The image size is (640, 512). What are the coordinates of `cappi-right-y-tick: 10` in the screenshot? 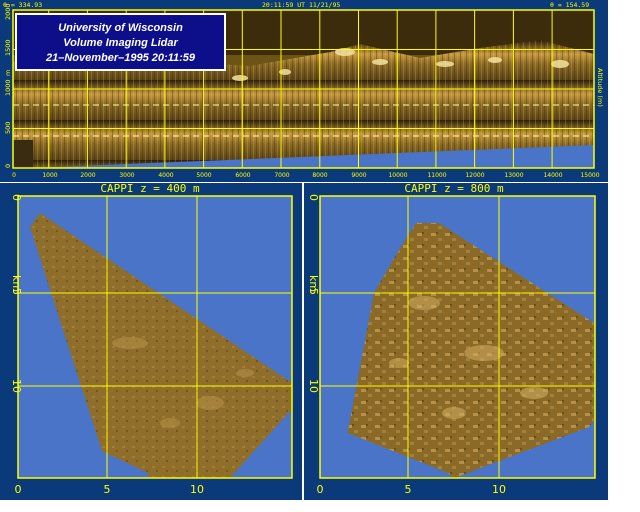 It's located at (313, 386).